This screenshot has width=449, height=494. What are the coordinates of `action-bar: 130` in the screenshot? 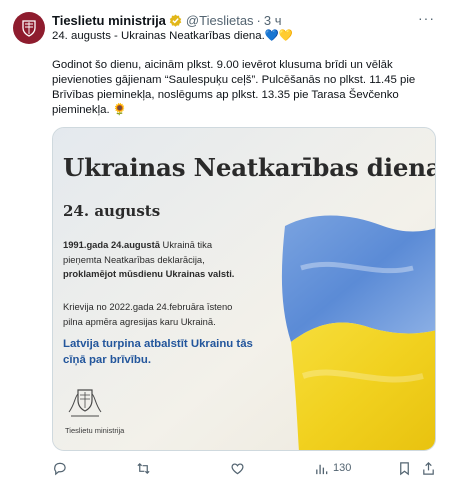 It's located at (244, 468).